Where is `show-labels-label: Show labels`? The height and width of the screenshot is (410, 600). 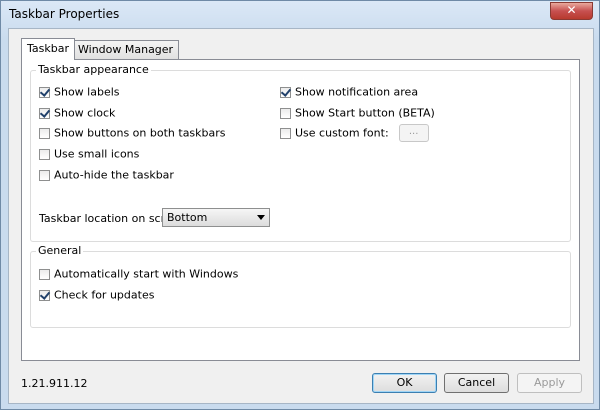 show-labels-label: Show labels is located at coordinates (87, 92).